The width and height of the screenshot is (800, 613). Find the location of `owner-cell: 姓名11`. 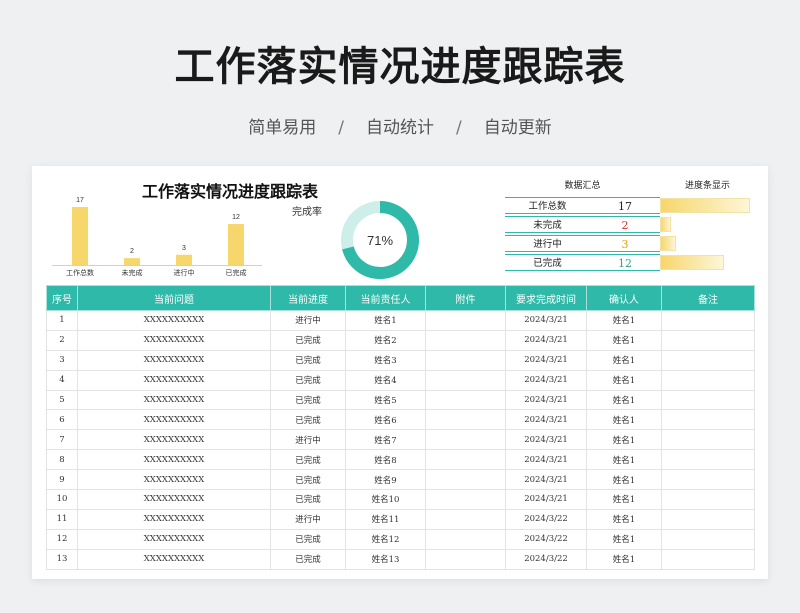

owner-cell: 姓名11 is located at coordinates (385, 519).